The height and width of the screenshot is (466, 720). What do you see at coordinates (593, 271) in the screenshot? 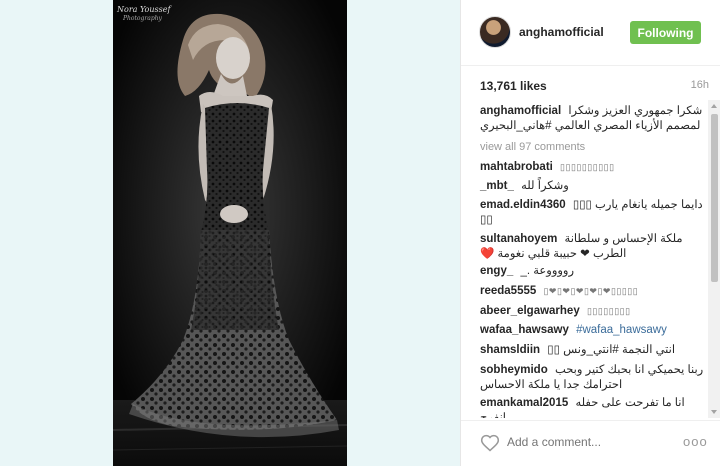
I see `list-item: engy_ رووووعة ._` at bounding box center [593, 271].